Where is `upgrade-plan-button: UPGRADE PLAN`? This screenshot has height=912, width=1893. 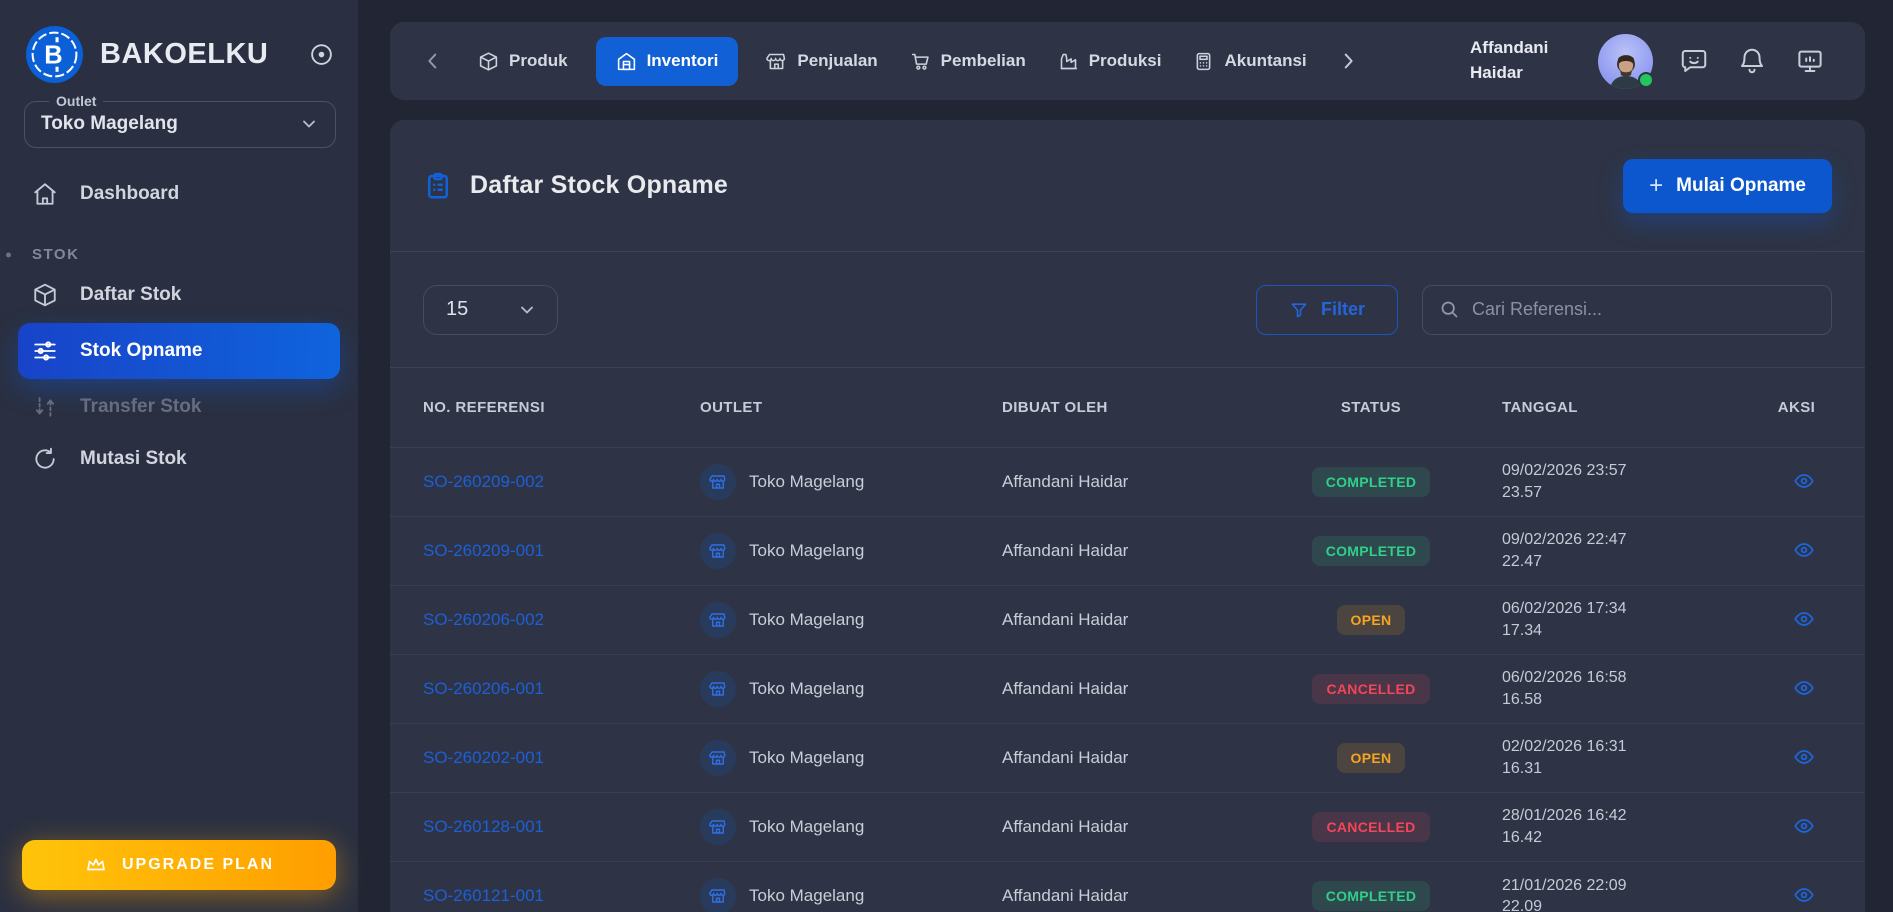
upgrade-plan-button: UPGRADE PLAN is located at coordinates (179, 865).